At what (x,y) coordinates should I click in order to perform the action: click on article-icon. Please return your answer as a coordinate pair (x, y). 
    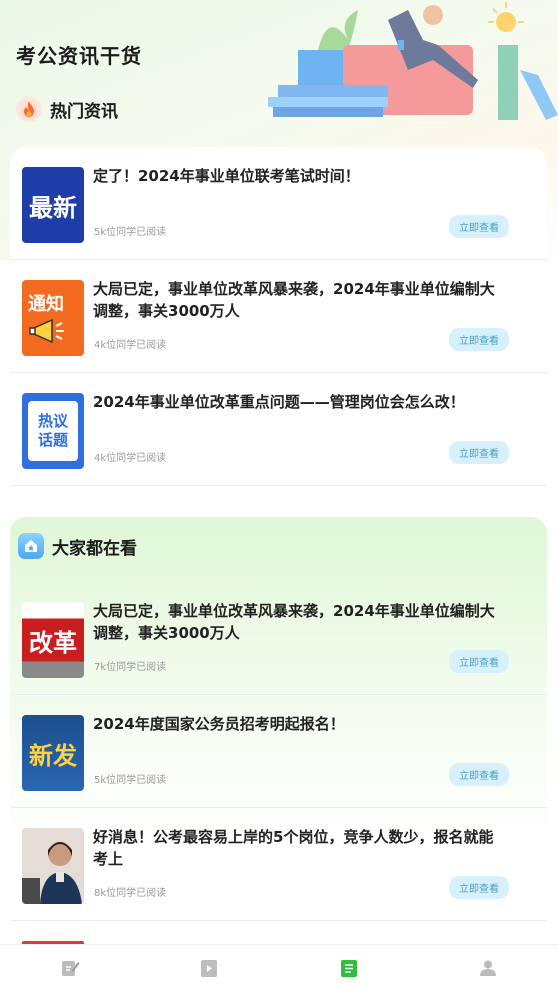
    Looking at the image, I should click on (348, 968).